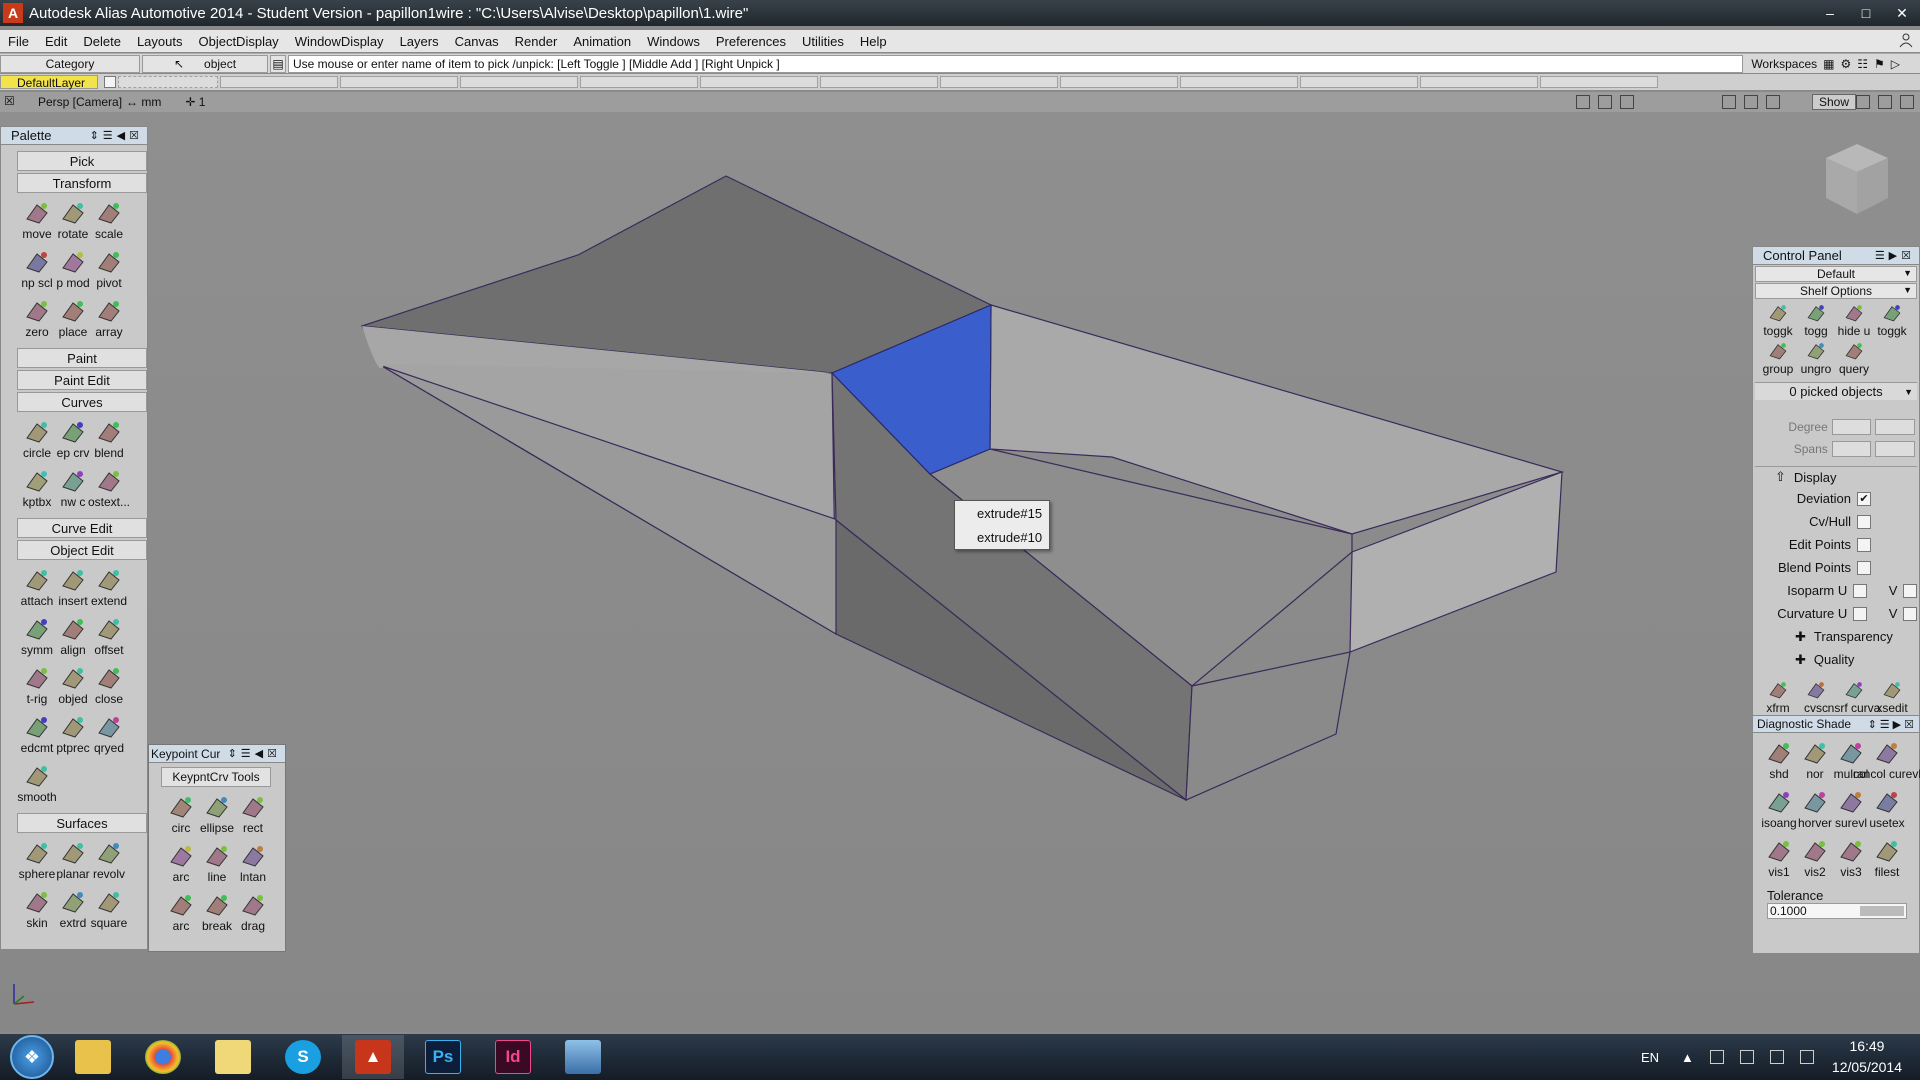 This screenshot has height=1080, width=1920. I want to click on tool-toggle-3: toggk, so click(1892, 319).